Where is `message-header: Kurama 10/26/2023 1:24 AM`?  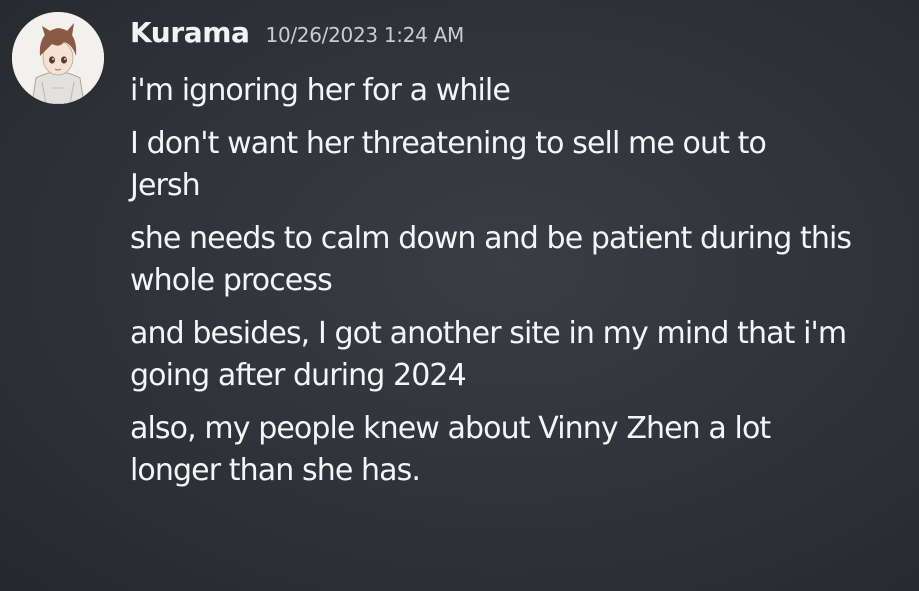 message-header: Kurama 10/26/2023 1:24 AM is located at coordinates (297, 32).